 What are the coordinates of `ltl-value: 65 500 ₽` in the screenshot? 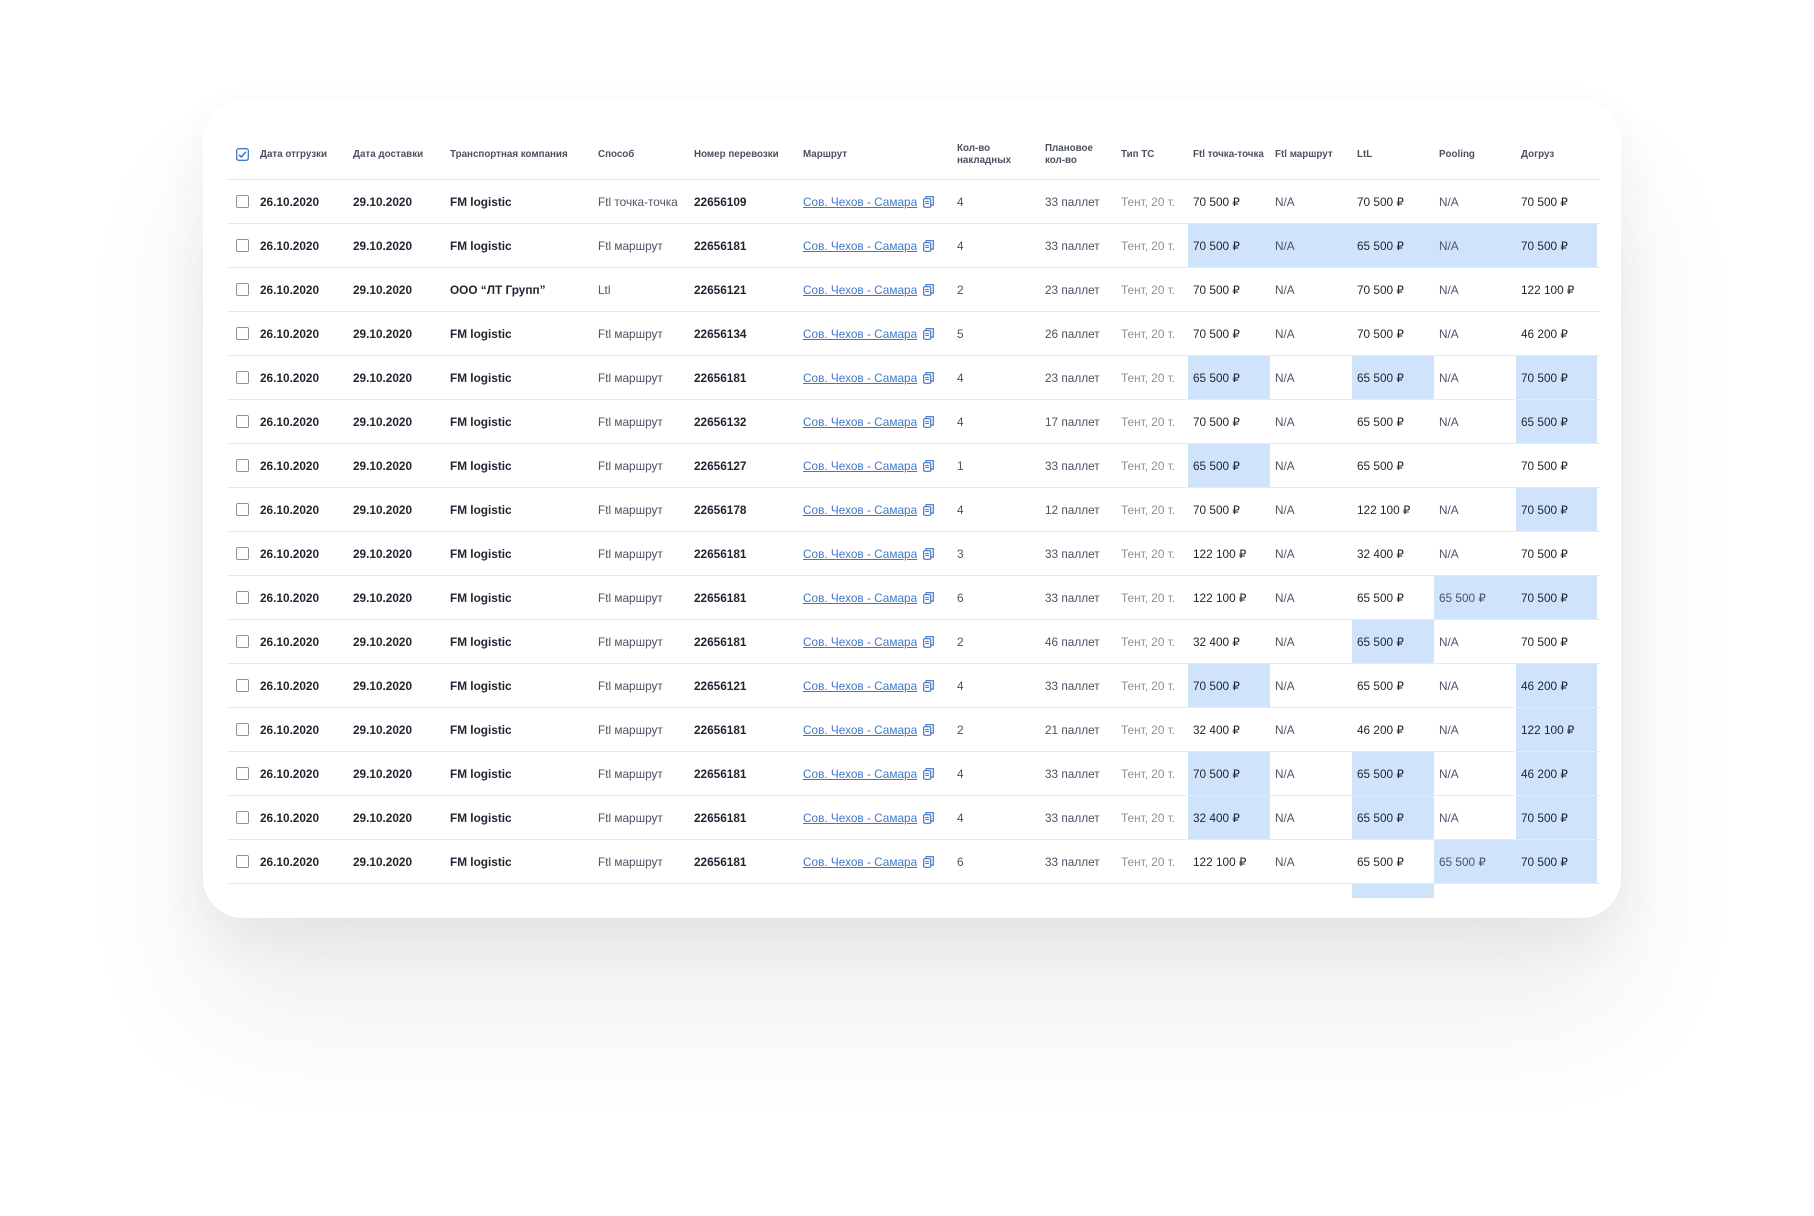 It's located at (1380, 773).